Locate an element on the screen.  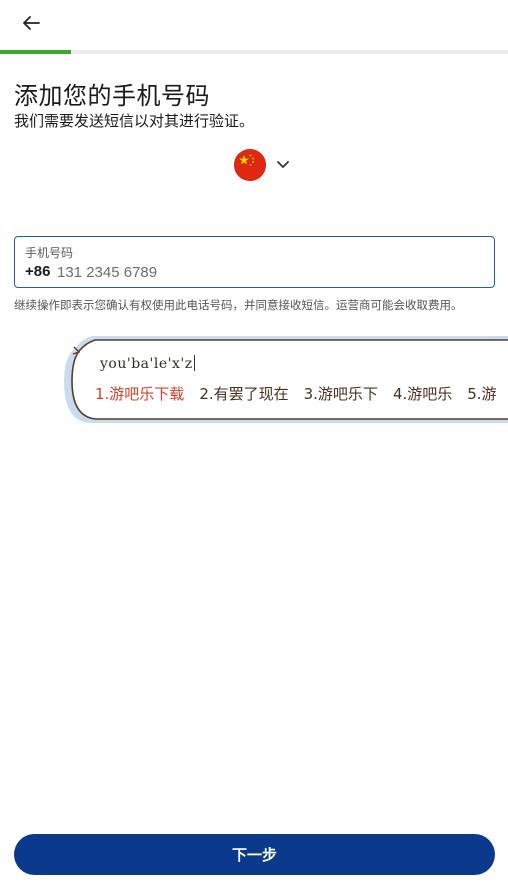
progress-fill is located at coordinates (36, 52).